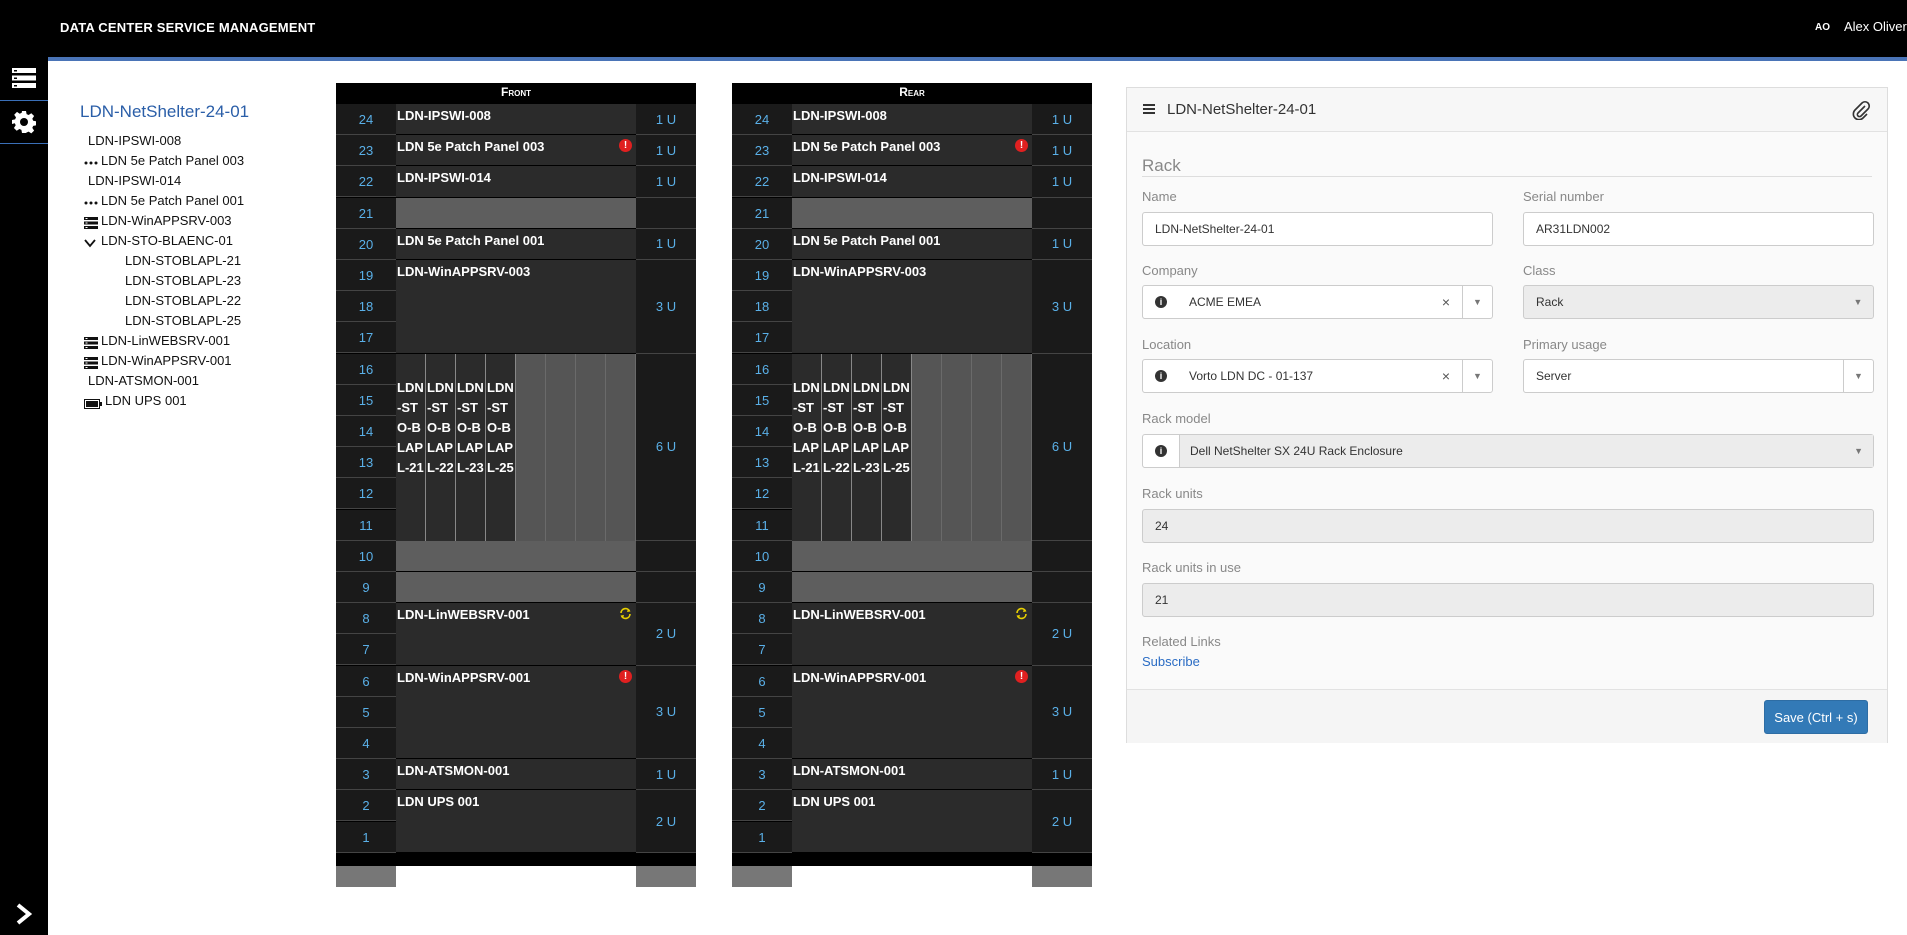  I want to click on expand-button, so click(24, 914).